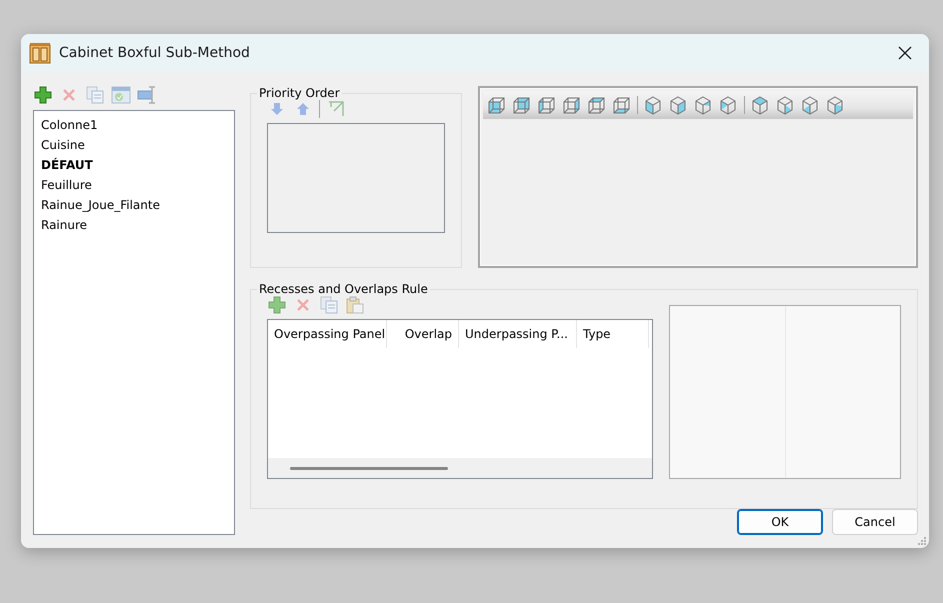 The image size is (943, 603). Describe the element at coordinates (355, 305) in the screenshot. I see `paste-icon` at that location.